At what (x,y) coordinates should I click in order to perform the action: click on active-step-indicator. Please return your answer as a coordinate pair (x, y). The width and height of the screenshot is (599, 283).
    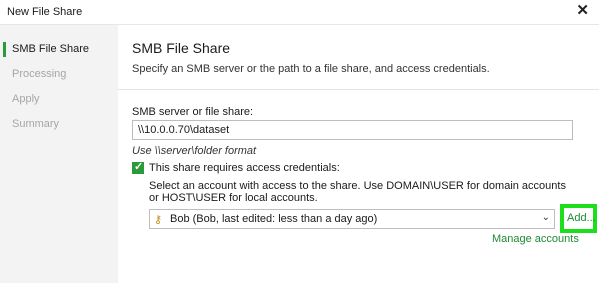
    Looking at the image, I should click on (4, 49).